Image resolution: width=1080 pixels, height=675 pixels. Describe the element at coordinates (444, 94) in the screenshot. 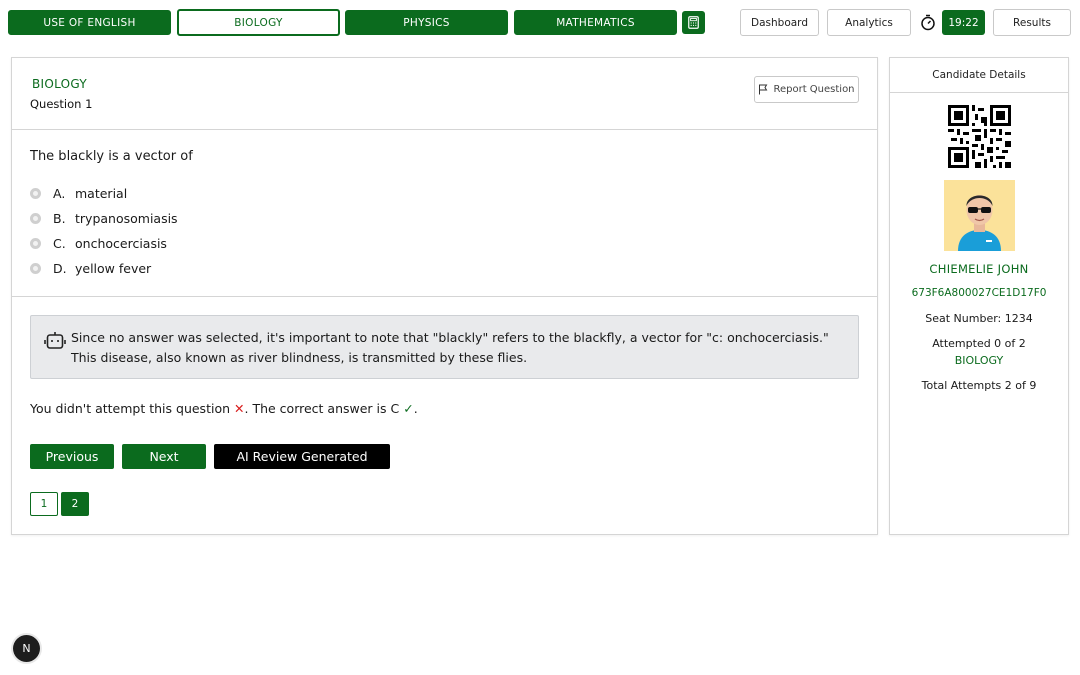

I see `question-header: BIOLOGY Question 1 Report Question` at that location.